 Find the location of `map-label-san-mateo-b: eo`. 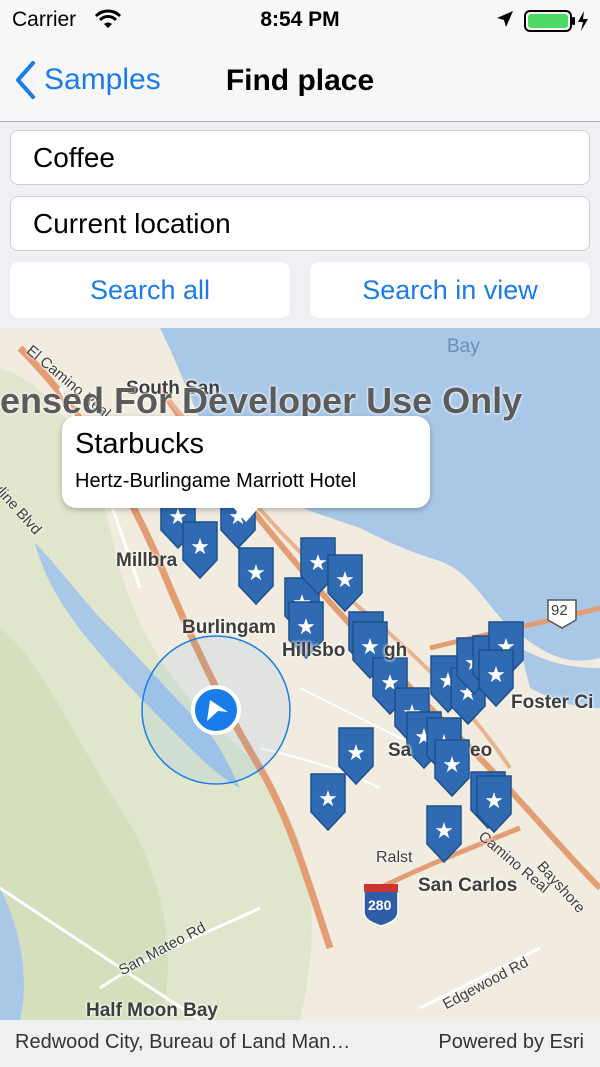

map-label-san-mateo-b: eo is located at coordinates (481, 750).